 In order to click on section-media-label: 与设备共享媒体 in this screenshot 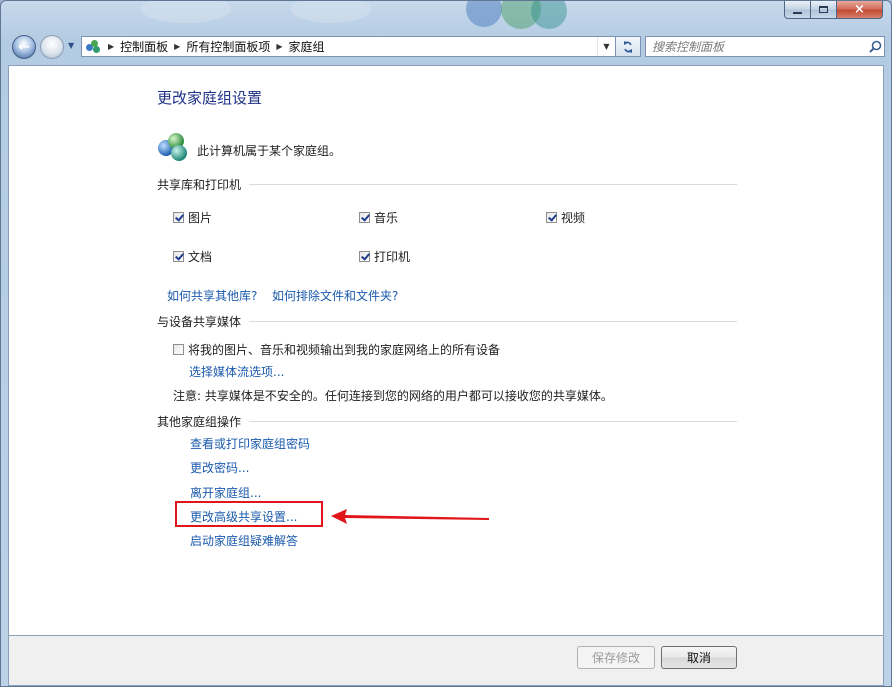, I will do `click(199, 321)`.